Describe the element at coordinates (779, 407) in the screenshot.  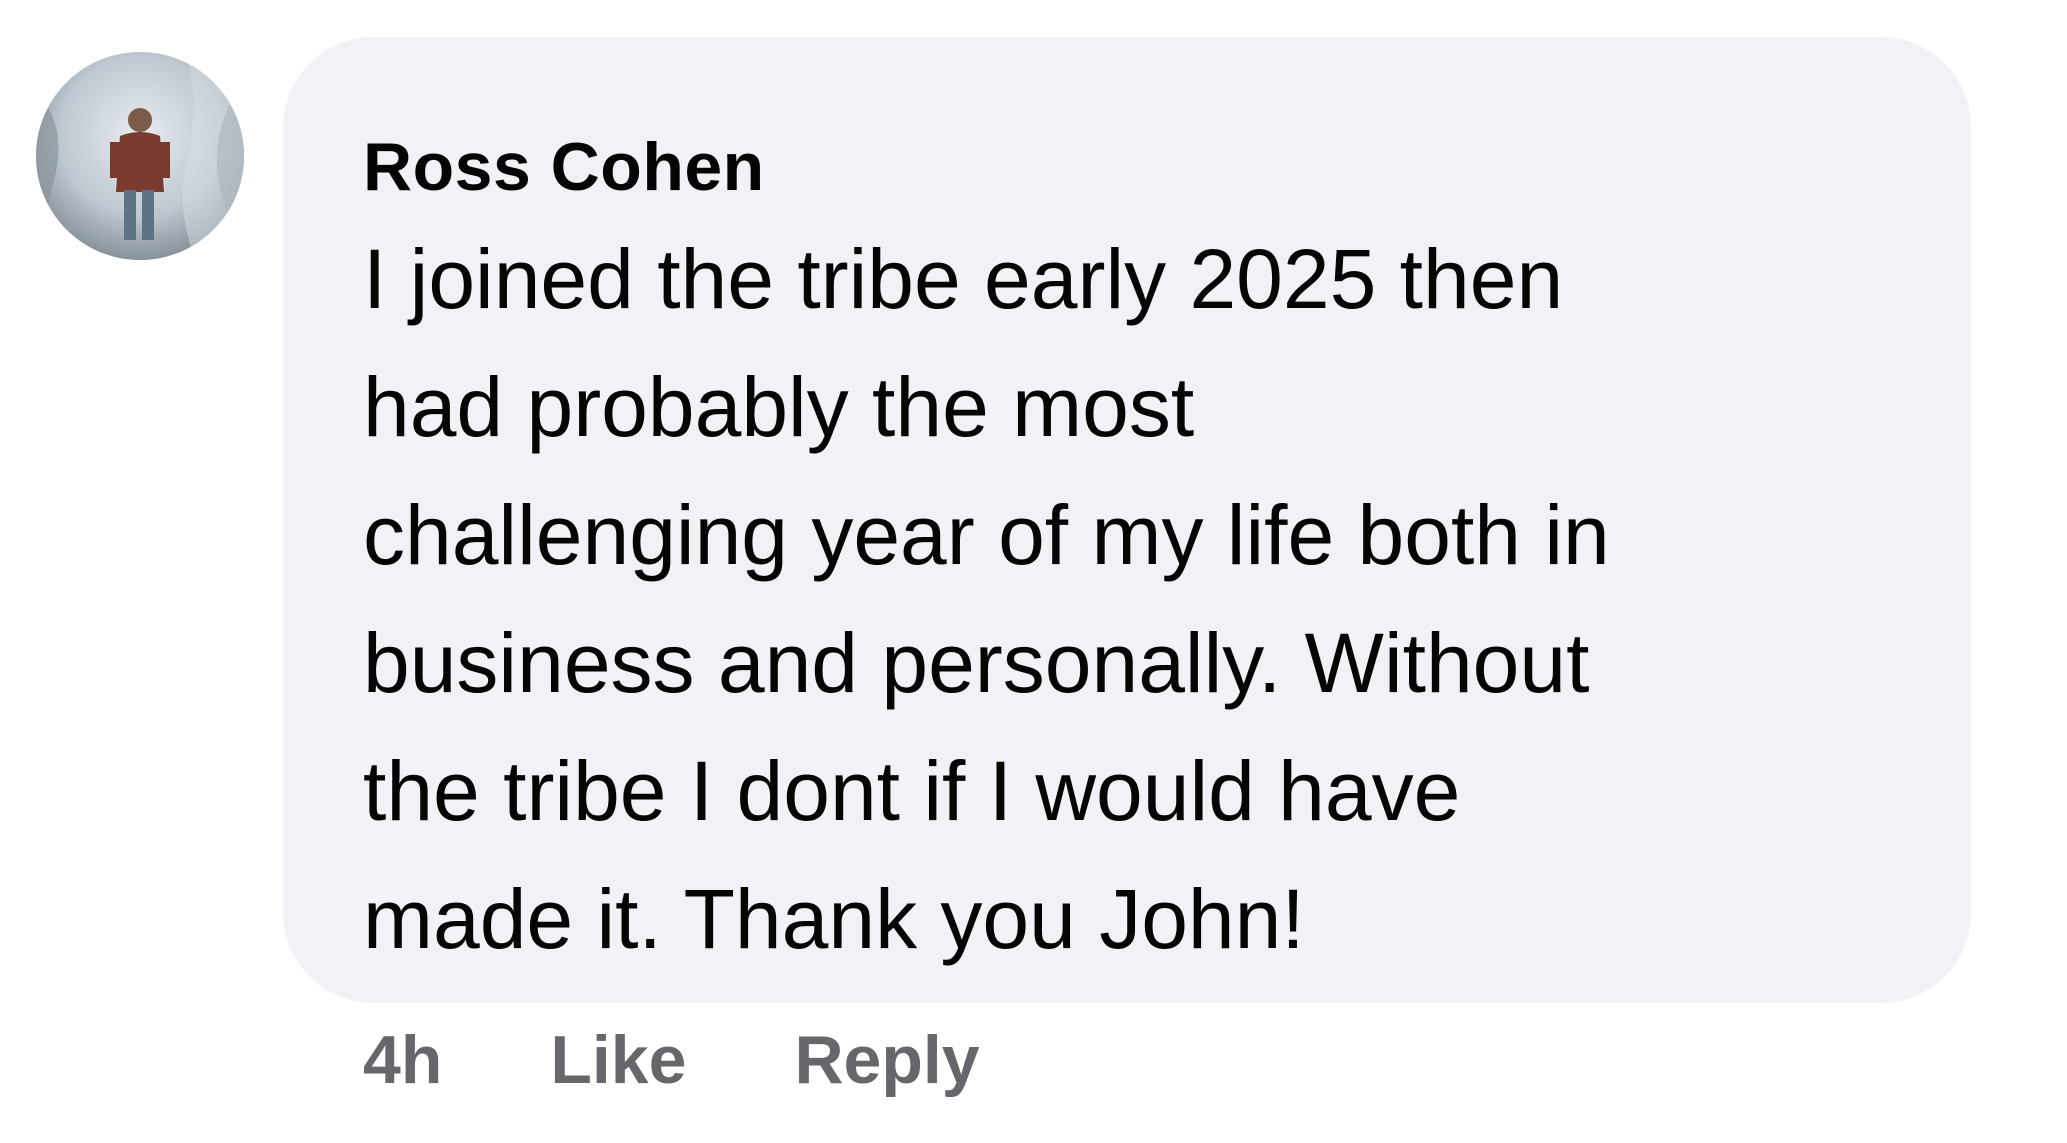
I see `comment-text-line: had probably the most` at that location.